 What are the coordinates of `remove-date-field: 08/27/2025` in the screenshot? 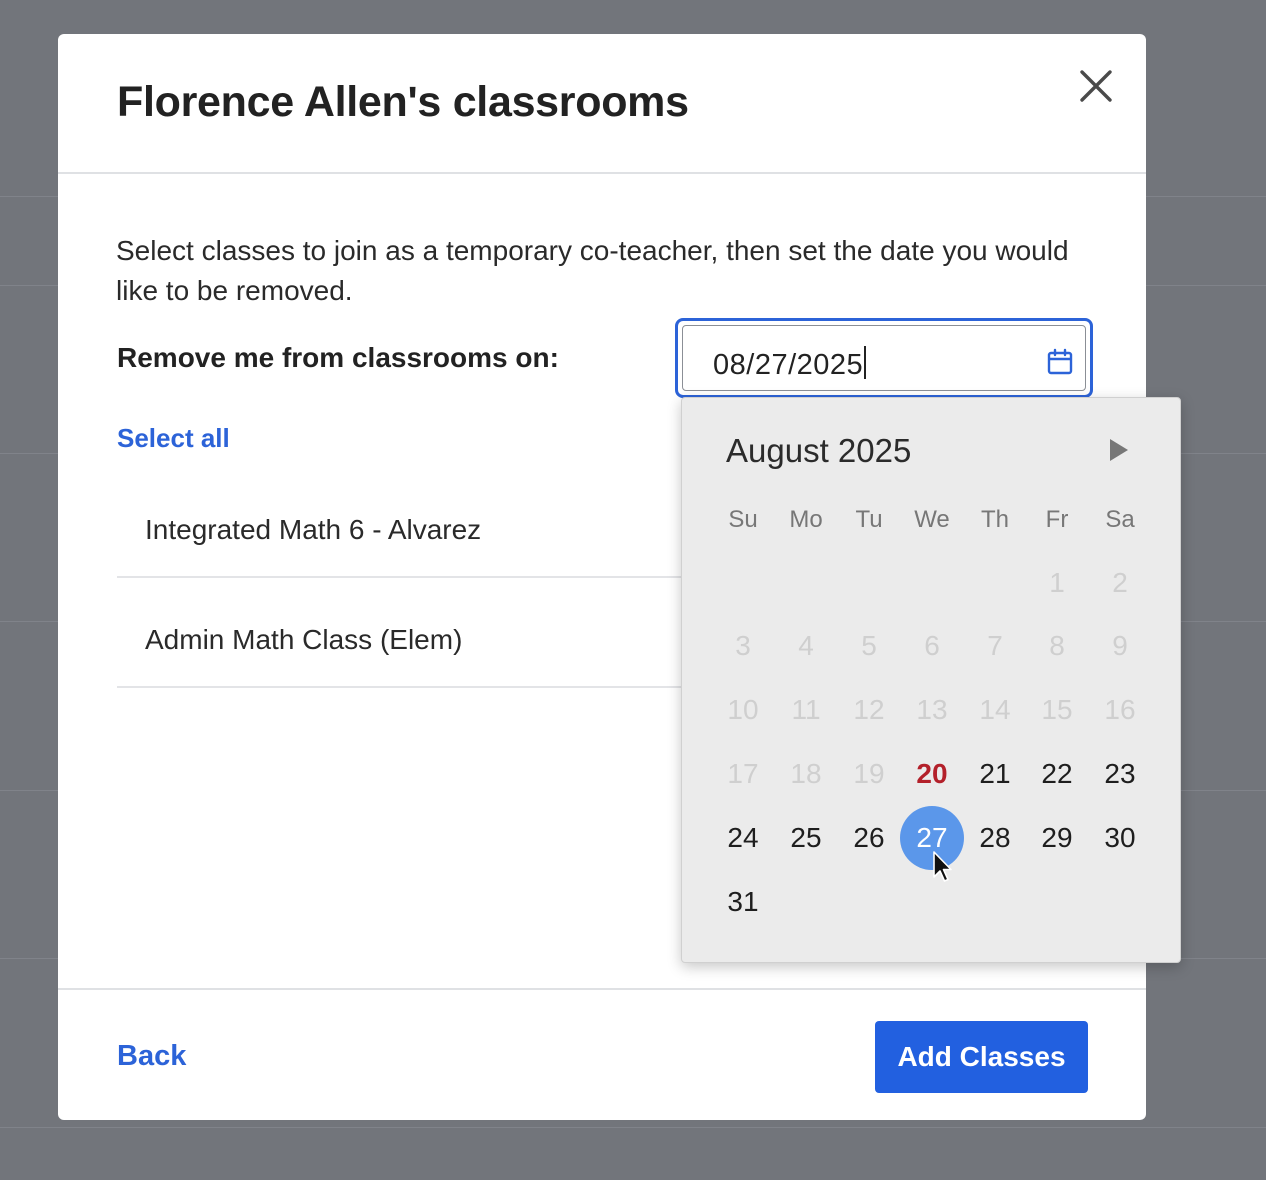 It's located at (884, 358).